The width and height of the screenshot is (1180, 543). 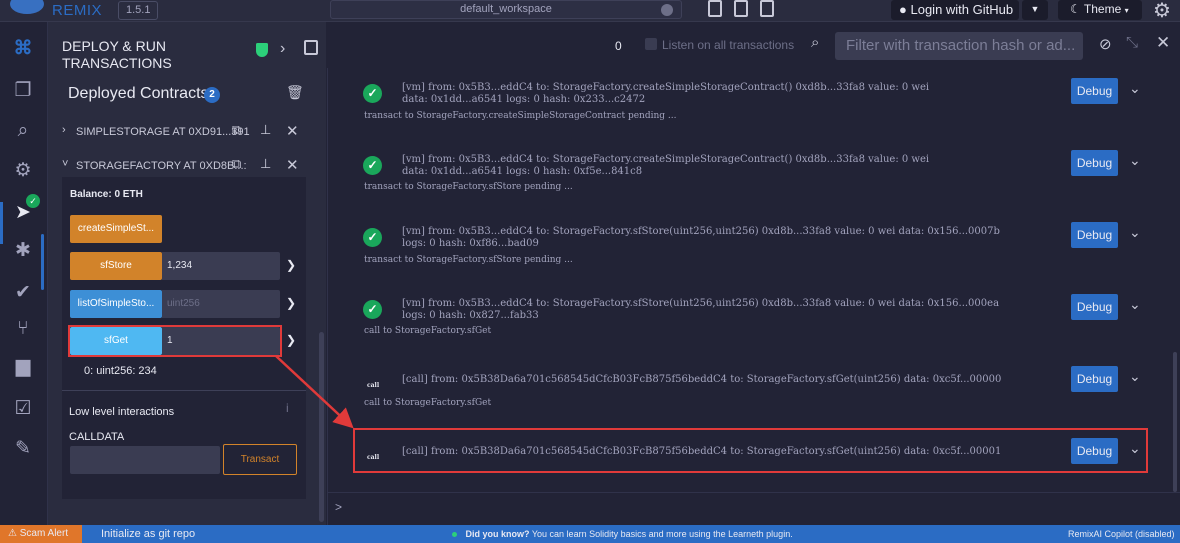 I want to click on pending-tx-count: 0, so click(x=618, y=46).